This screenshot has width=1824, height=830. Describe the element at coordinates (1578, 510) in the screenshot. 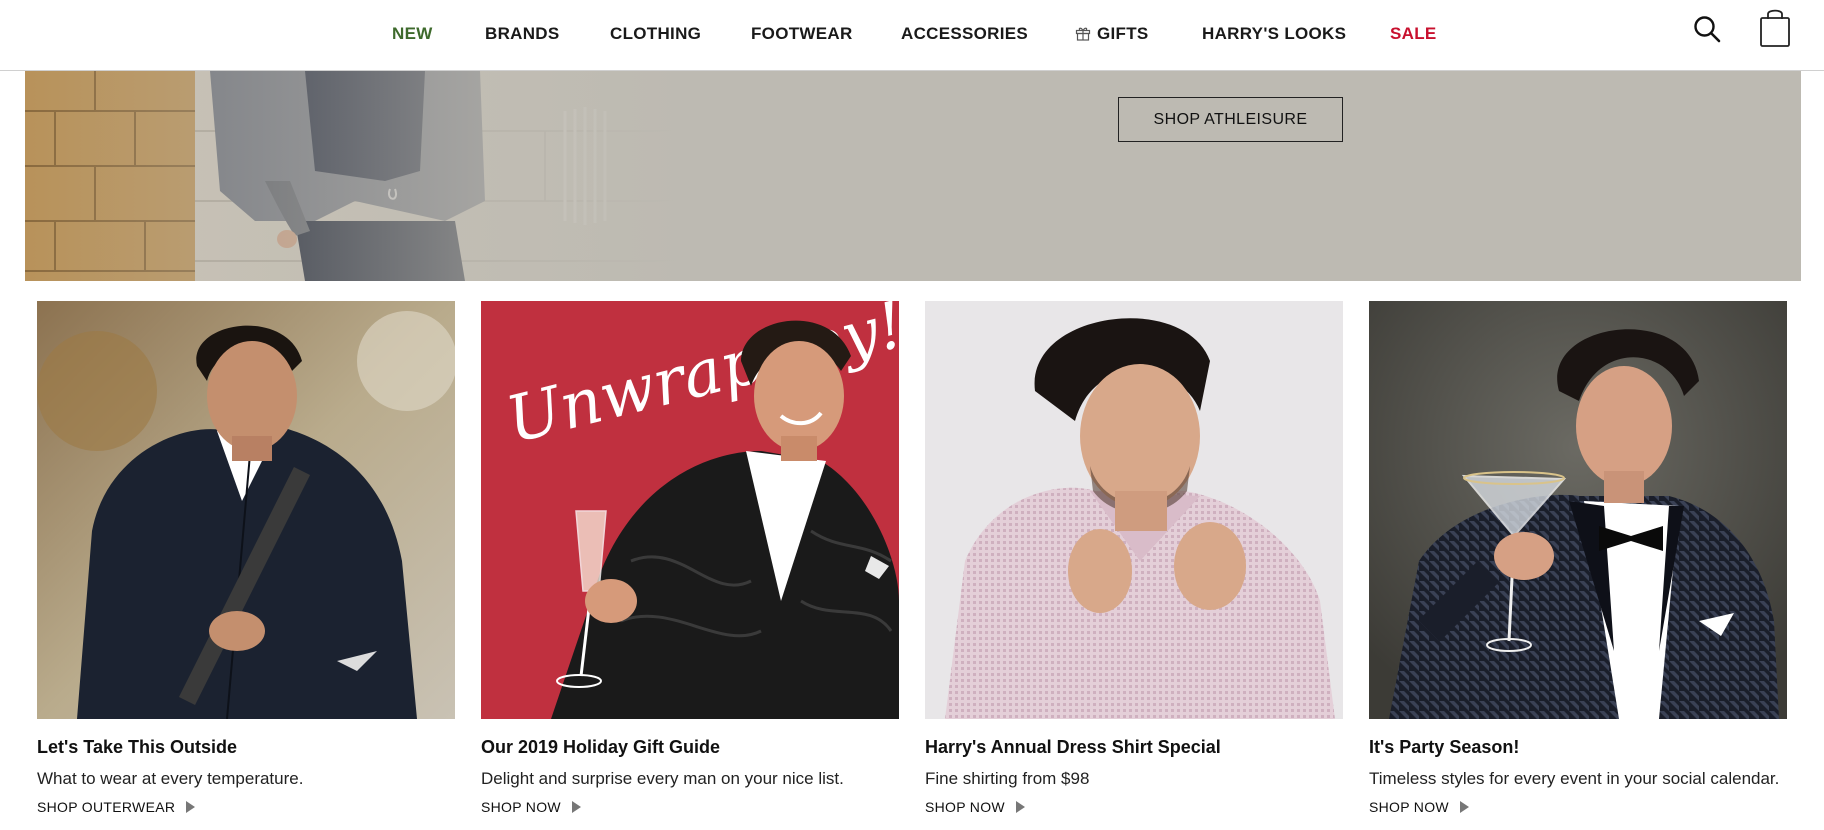

I see `party-season-photo` at that location.